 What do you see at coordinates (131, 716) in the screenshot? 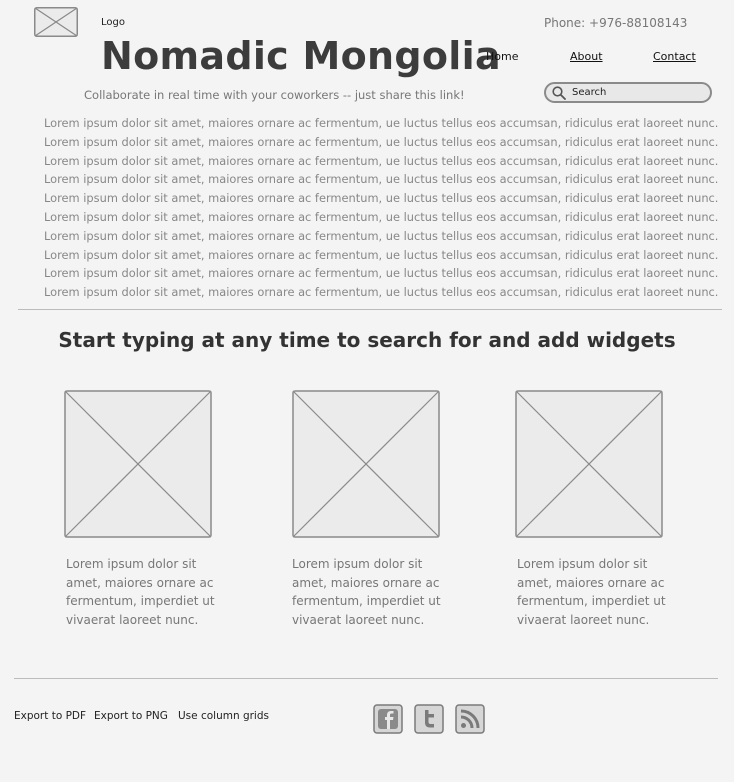
I see `export-png-link: Export to PNG` at bounding box center [131, 716].